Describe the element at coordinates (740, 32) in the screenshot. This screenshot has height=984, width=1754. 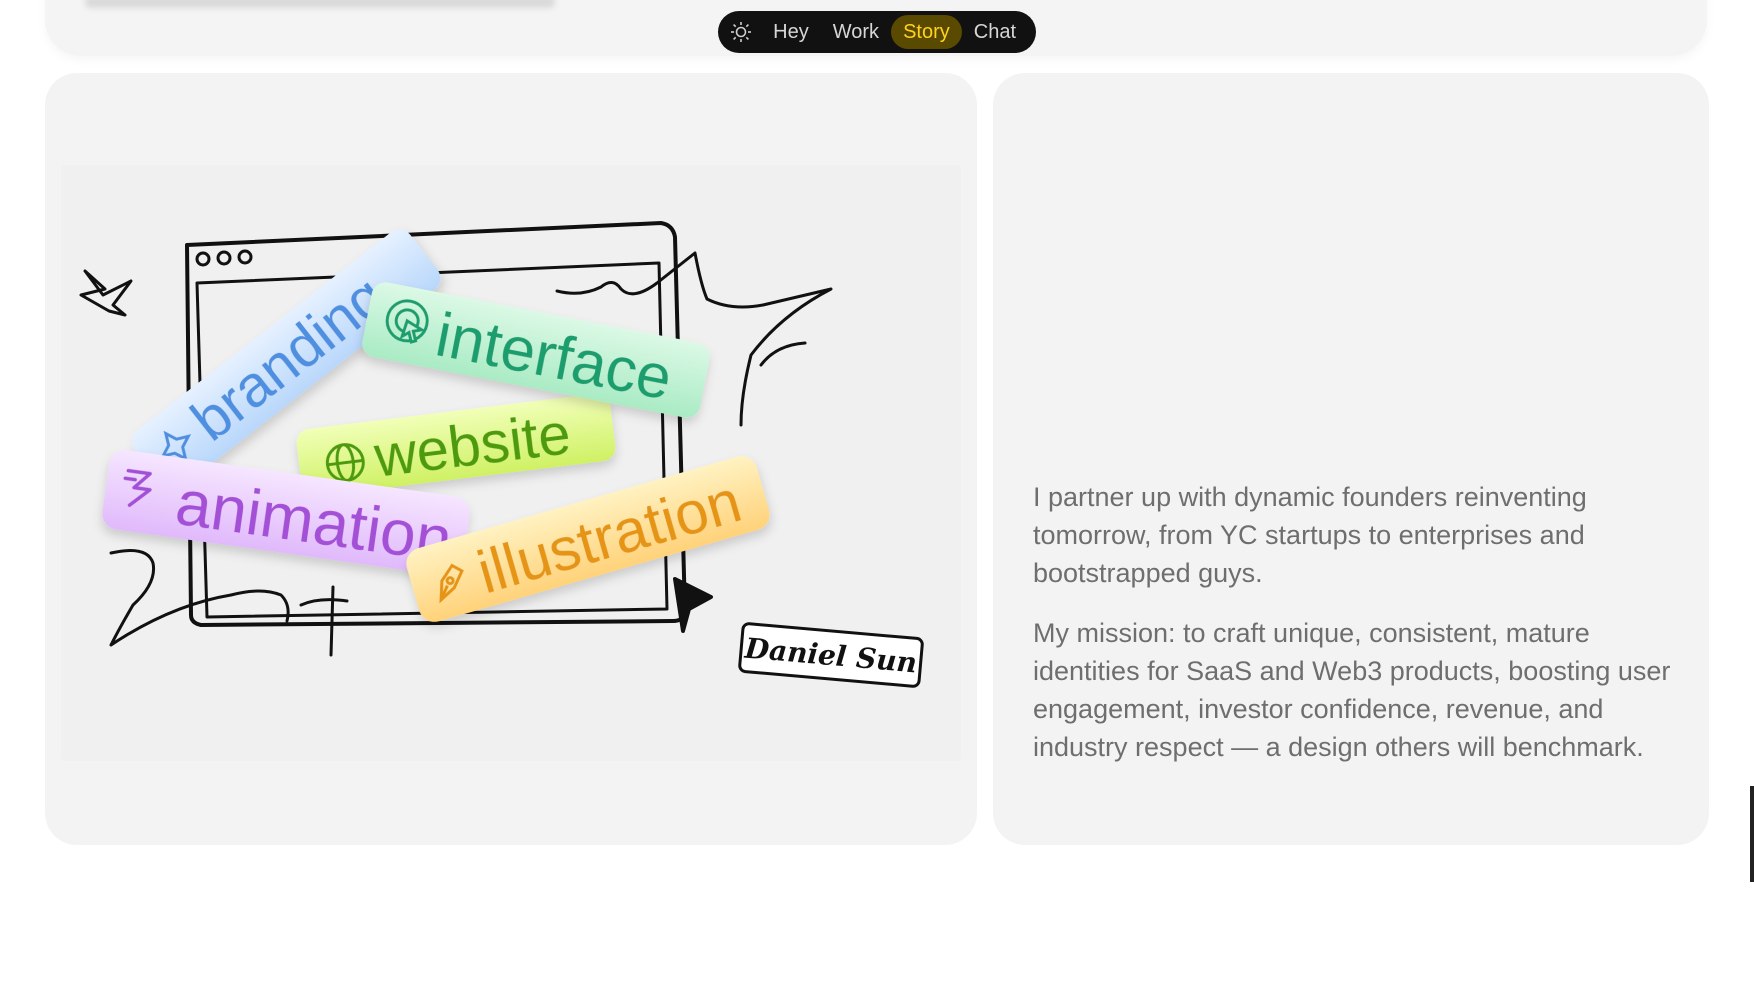
I see `sun-icon` at that location.